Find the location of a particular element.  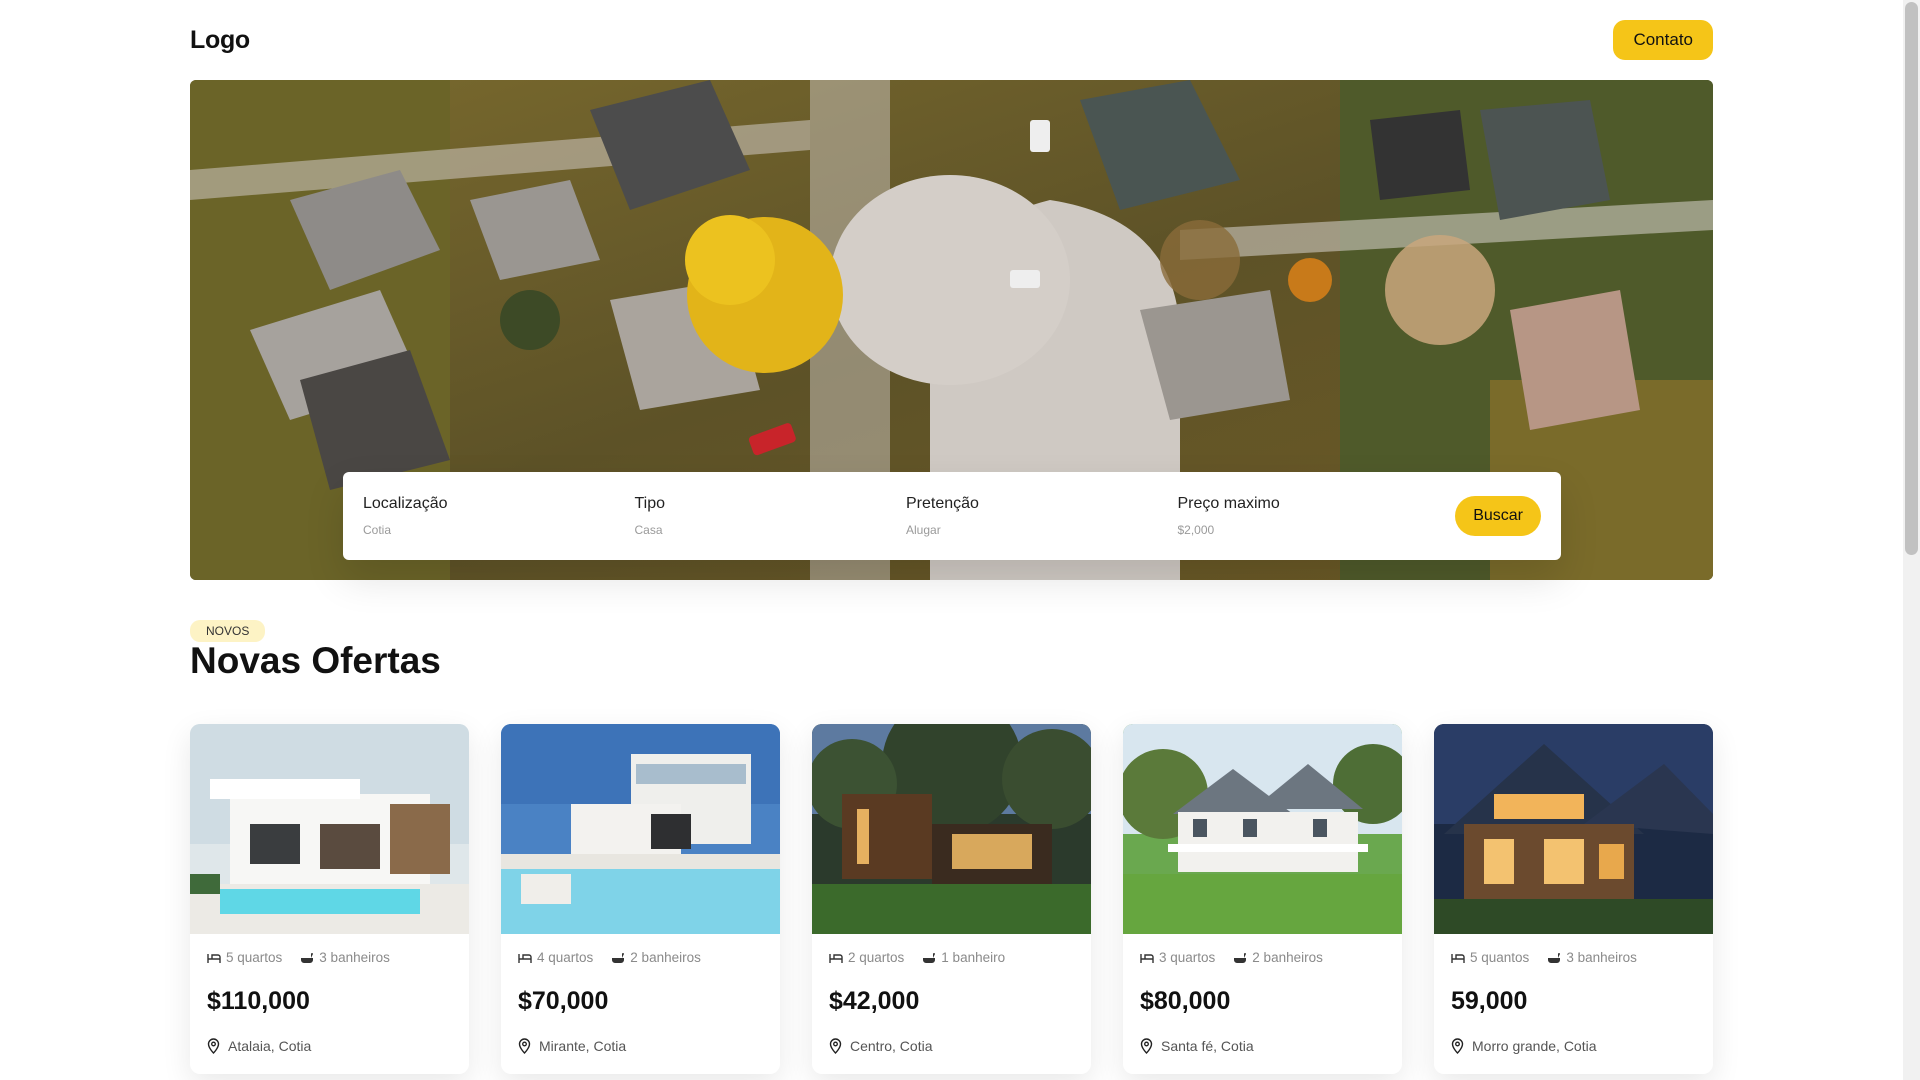

rooms-info: 5 quantos is located at coordinates (1490, 957).